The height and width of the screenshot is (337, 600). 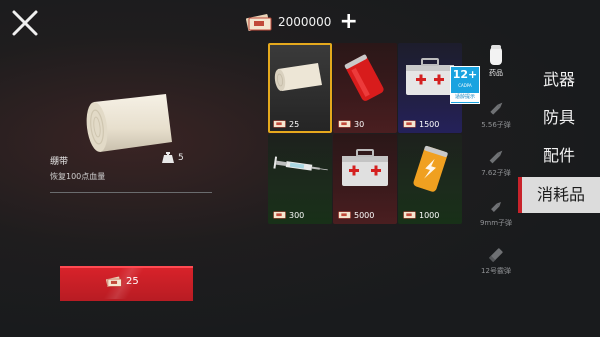 I want to click on subcategory-medicine: 药品, so click(x=496, y=61).